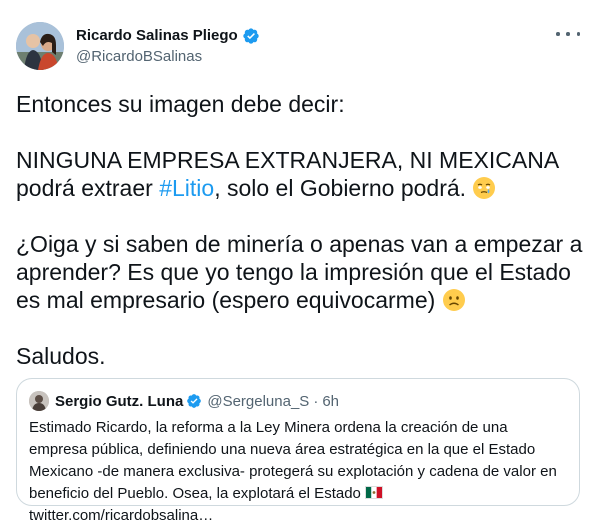 This screenshot has width=598, height=527. Describe the element at coordinates (61, 356) in the screenshot. I see `tweet-paragraph-4: Saludos.` at that location.